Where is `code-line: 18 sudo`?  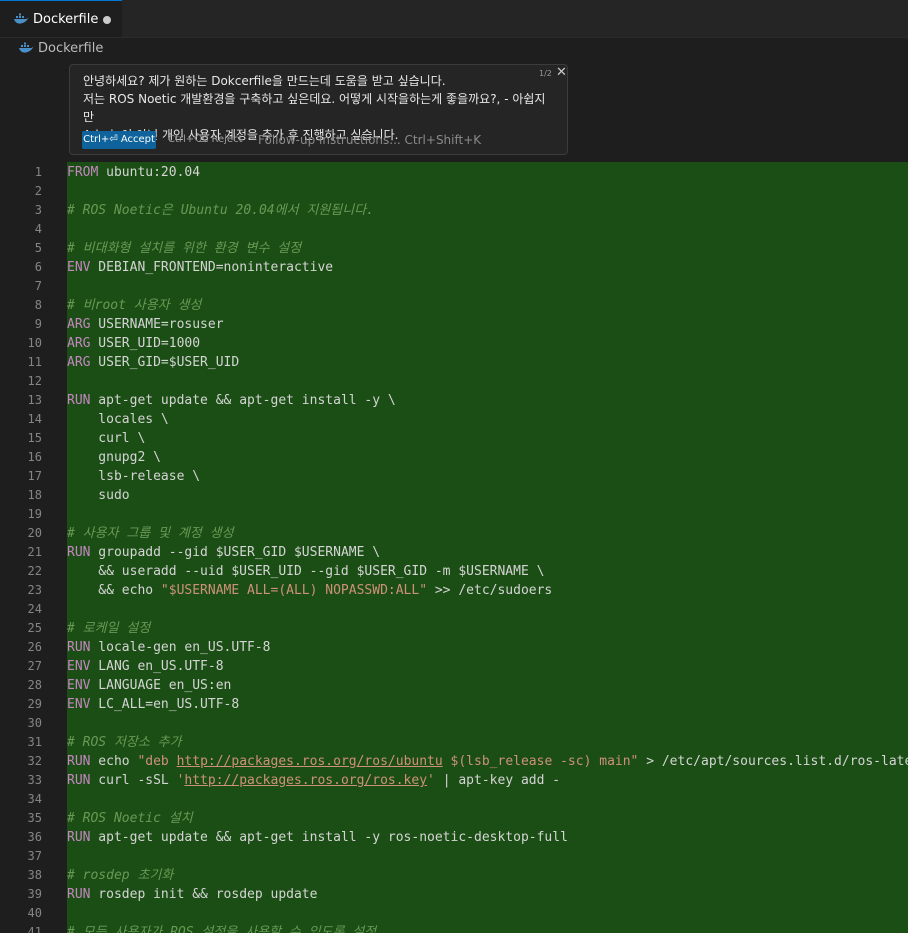 code-line: 18 sudo is located at coordinates (454, 495).